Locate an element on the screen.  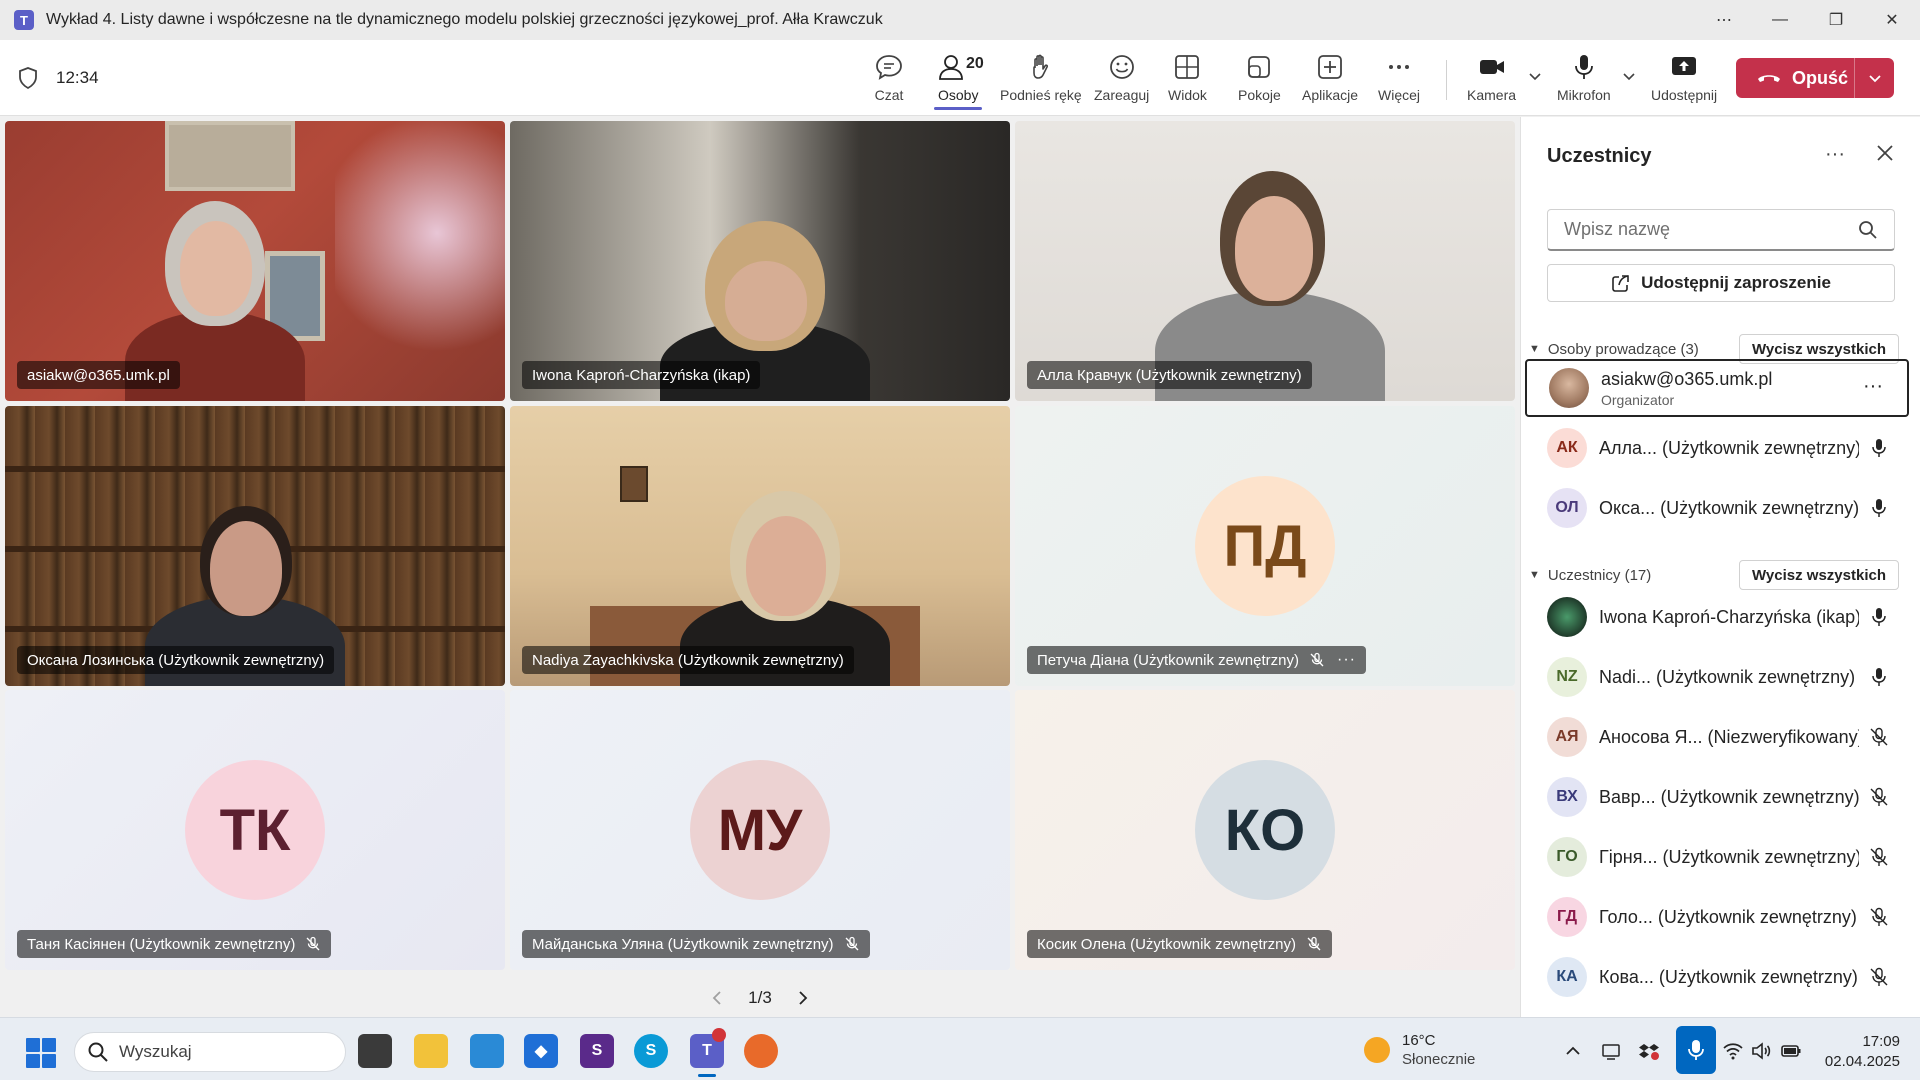
participant-name: Голо... (Użytkownik zewnętrzny) is located at coordinates (1728, 916).